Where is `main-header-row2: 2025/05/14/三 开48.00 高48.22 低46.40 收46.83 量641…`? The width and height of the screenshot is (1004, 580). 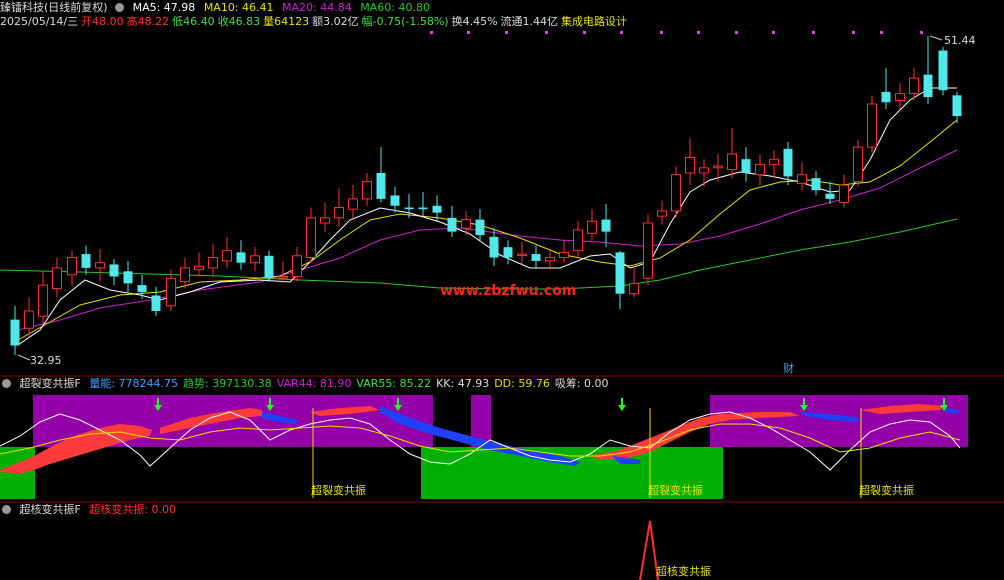
main-header-row2: 2025/05/14/三 开48.00 高48.22 低46.40 收46.83 量641… is located at coordinates (315, 22).